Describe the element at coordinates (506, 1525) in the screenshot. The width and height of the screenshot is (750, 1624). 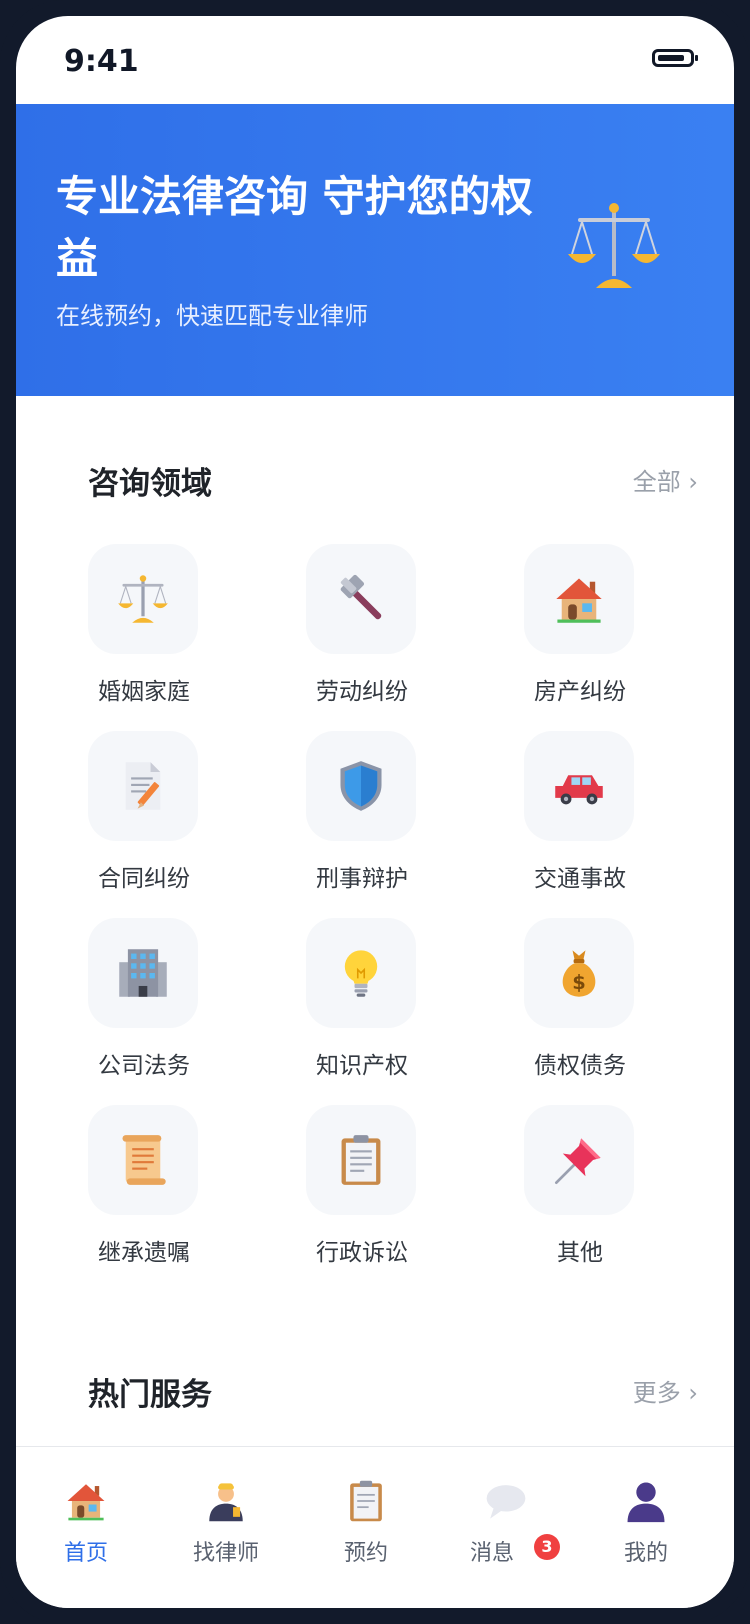
I see `tab-messages: 消息 3` at that location.